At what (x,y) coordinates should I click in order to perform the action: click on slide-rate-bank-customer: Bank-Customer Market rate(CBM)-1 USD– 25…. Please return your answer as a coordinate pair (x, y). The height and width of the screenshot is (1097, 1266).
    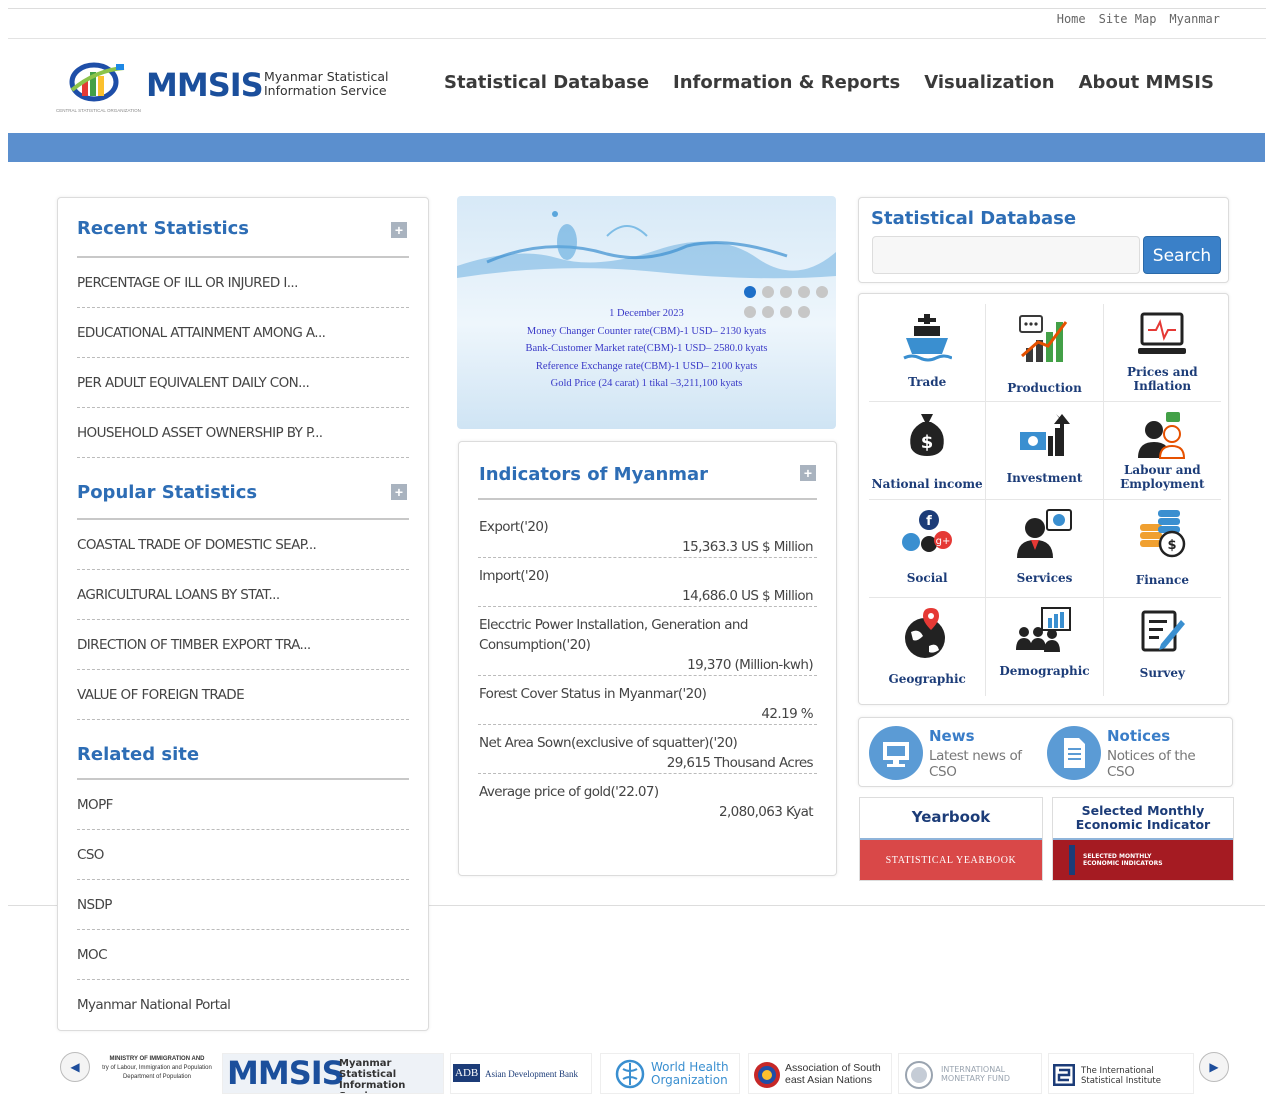
    Looking at the image, I should click on (646, 348).